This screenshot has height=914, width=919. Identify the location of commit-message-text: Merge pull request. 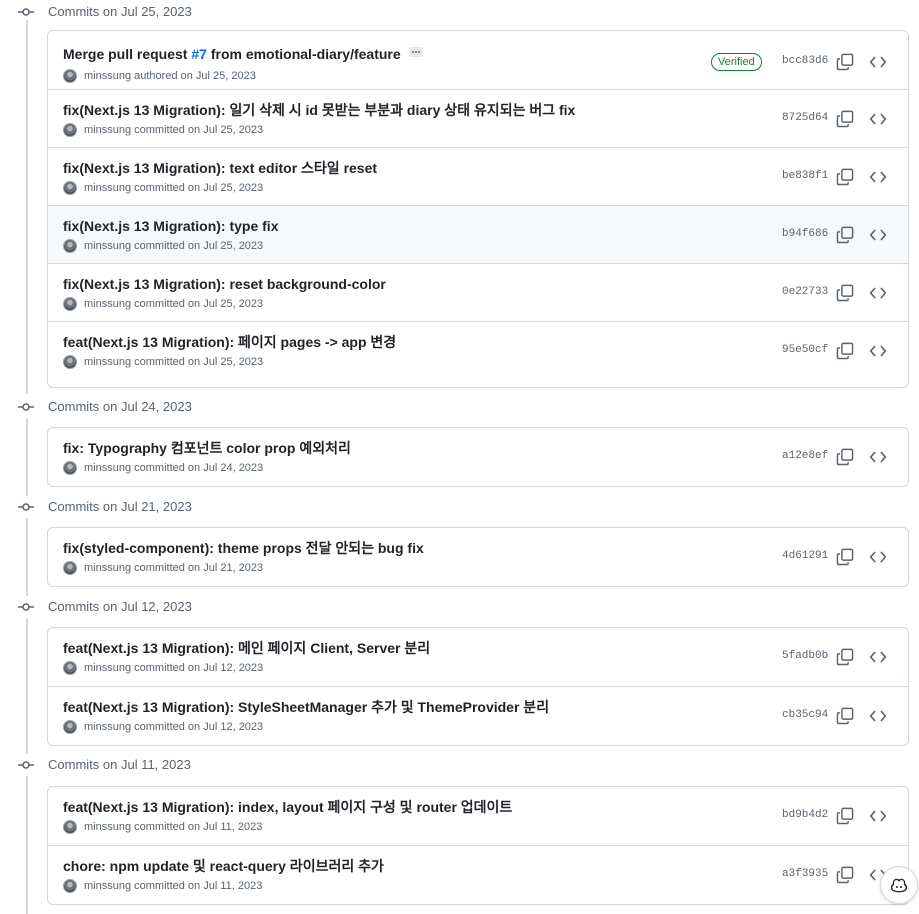
(127, 54).